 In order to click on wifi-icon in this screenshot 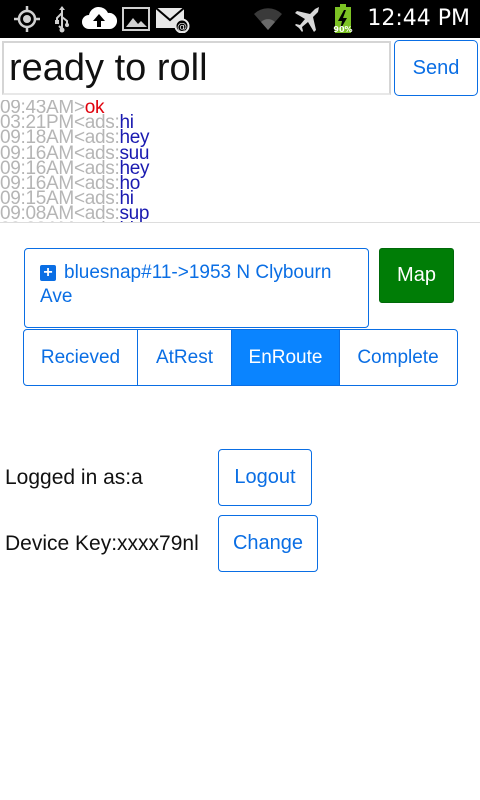, I will do `click(268, 19)`.